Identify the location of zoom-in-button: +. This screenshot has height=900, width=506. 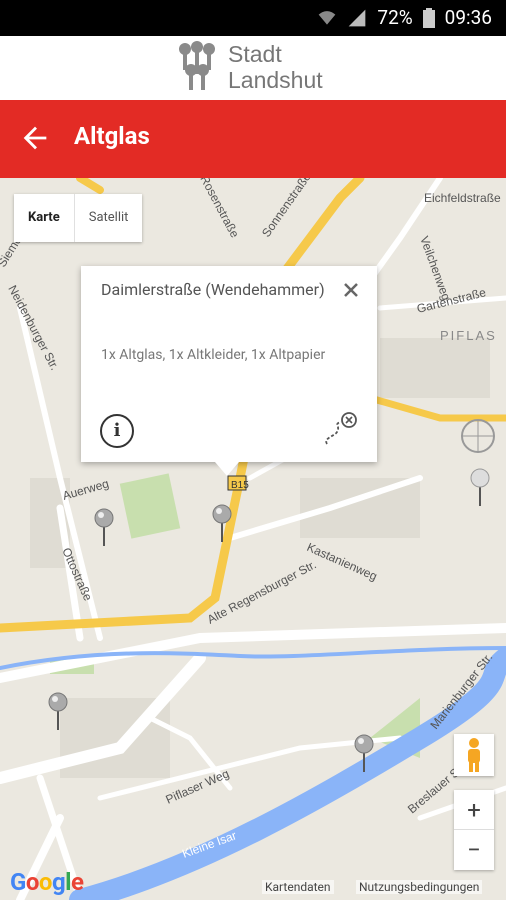
(474, 810).